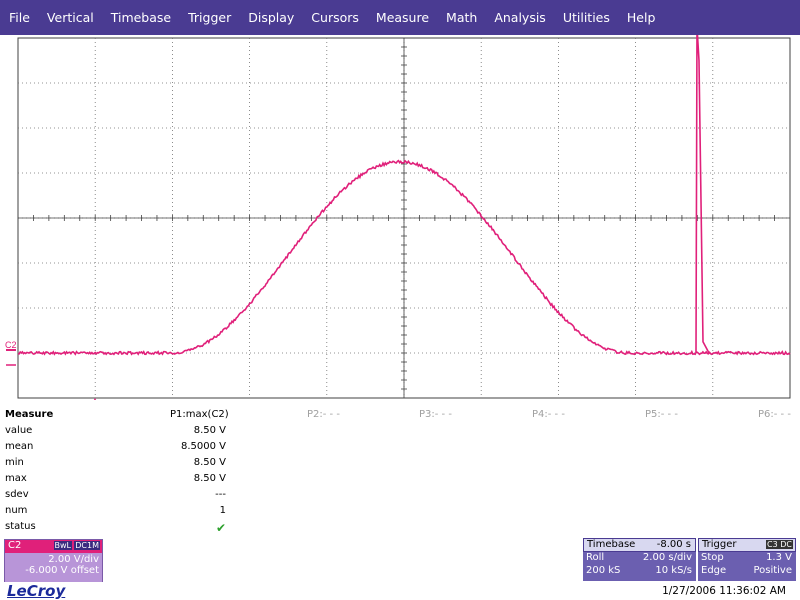 This screenshot has width=800, height=600. What do you see at coordinates (14, 545) in the screenshot?
I see `channel-name: C2` at bounding box center [14, 545].